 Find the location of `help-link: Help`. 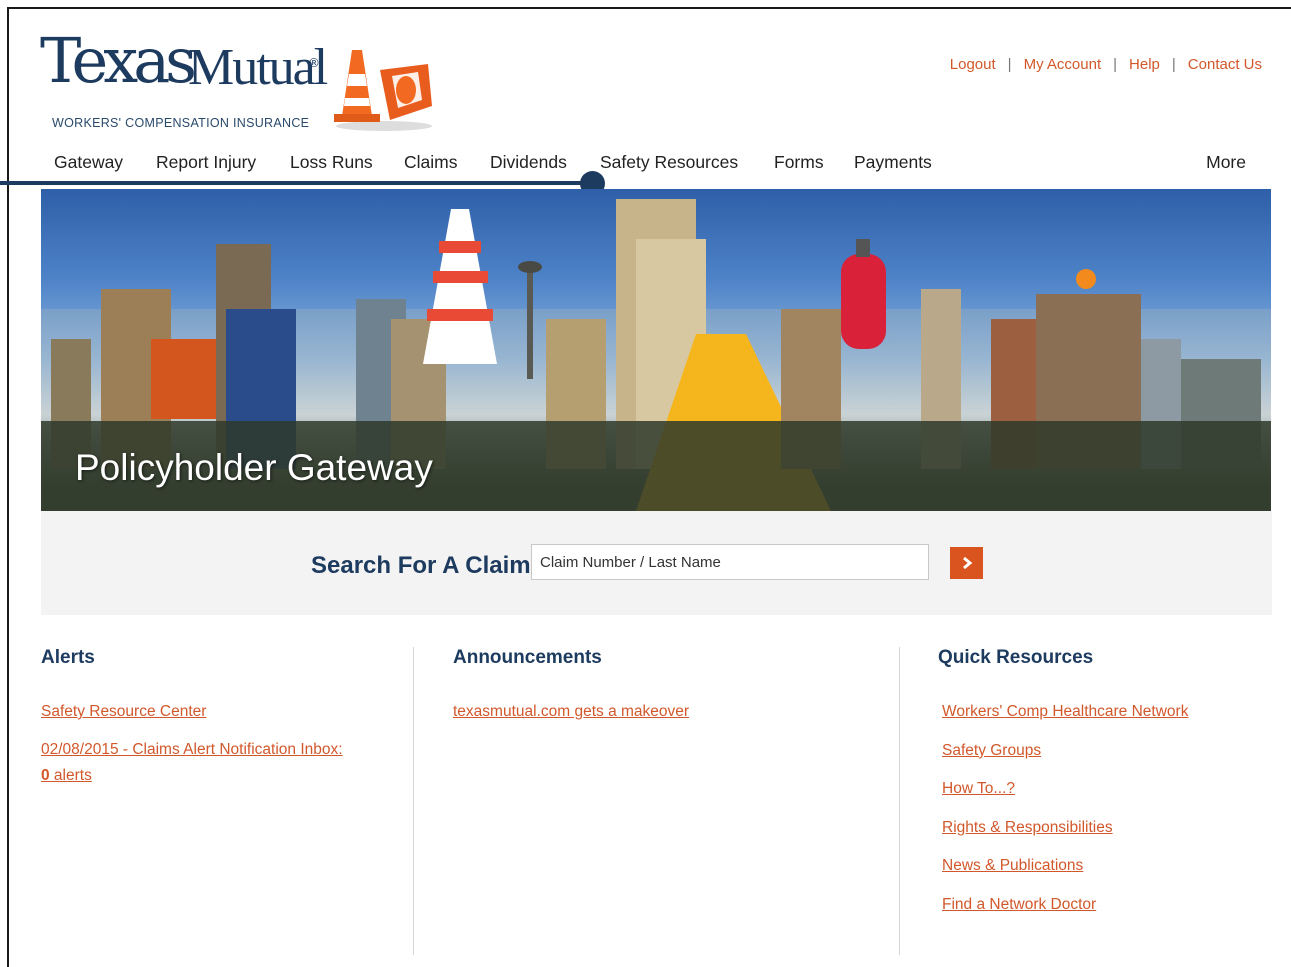

help-link: Help is located at coordinates (1144, 64).